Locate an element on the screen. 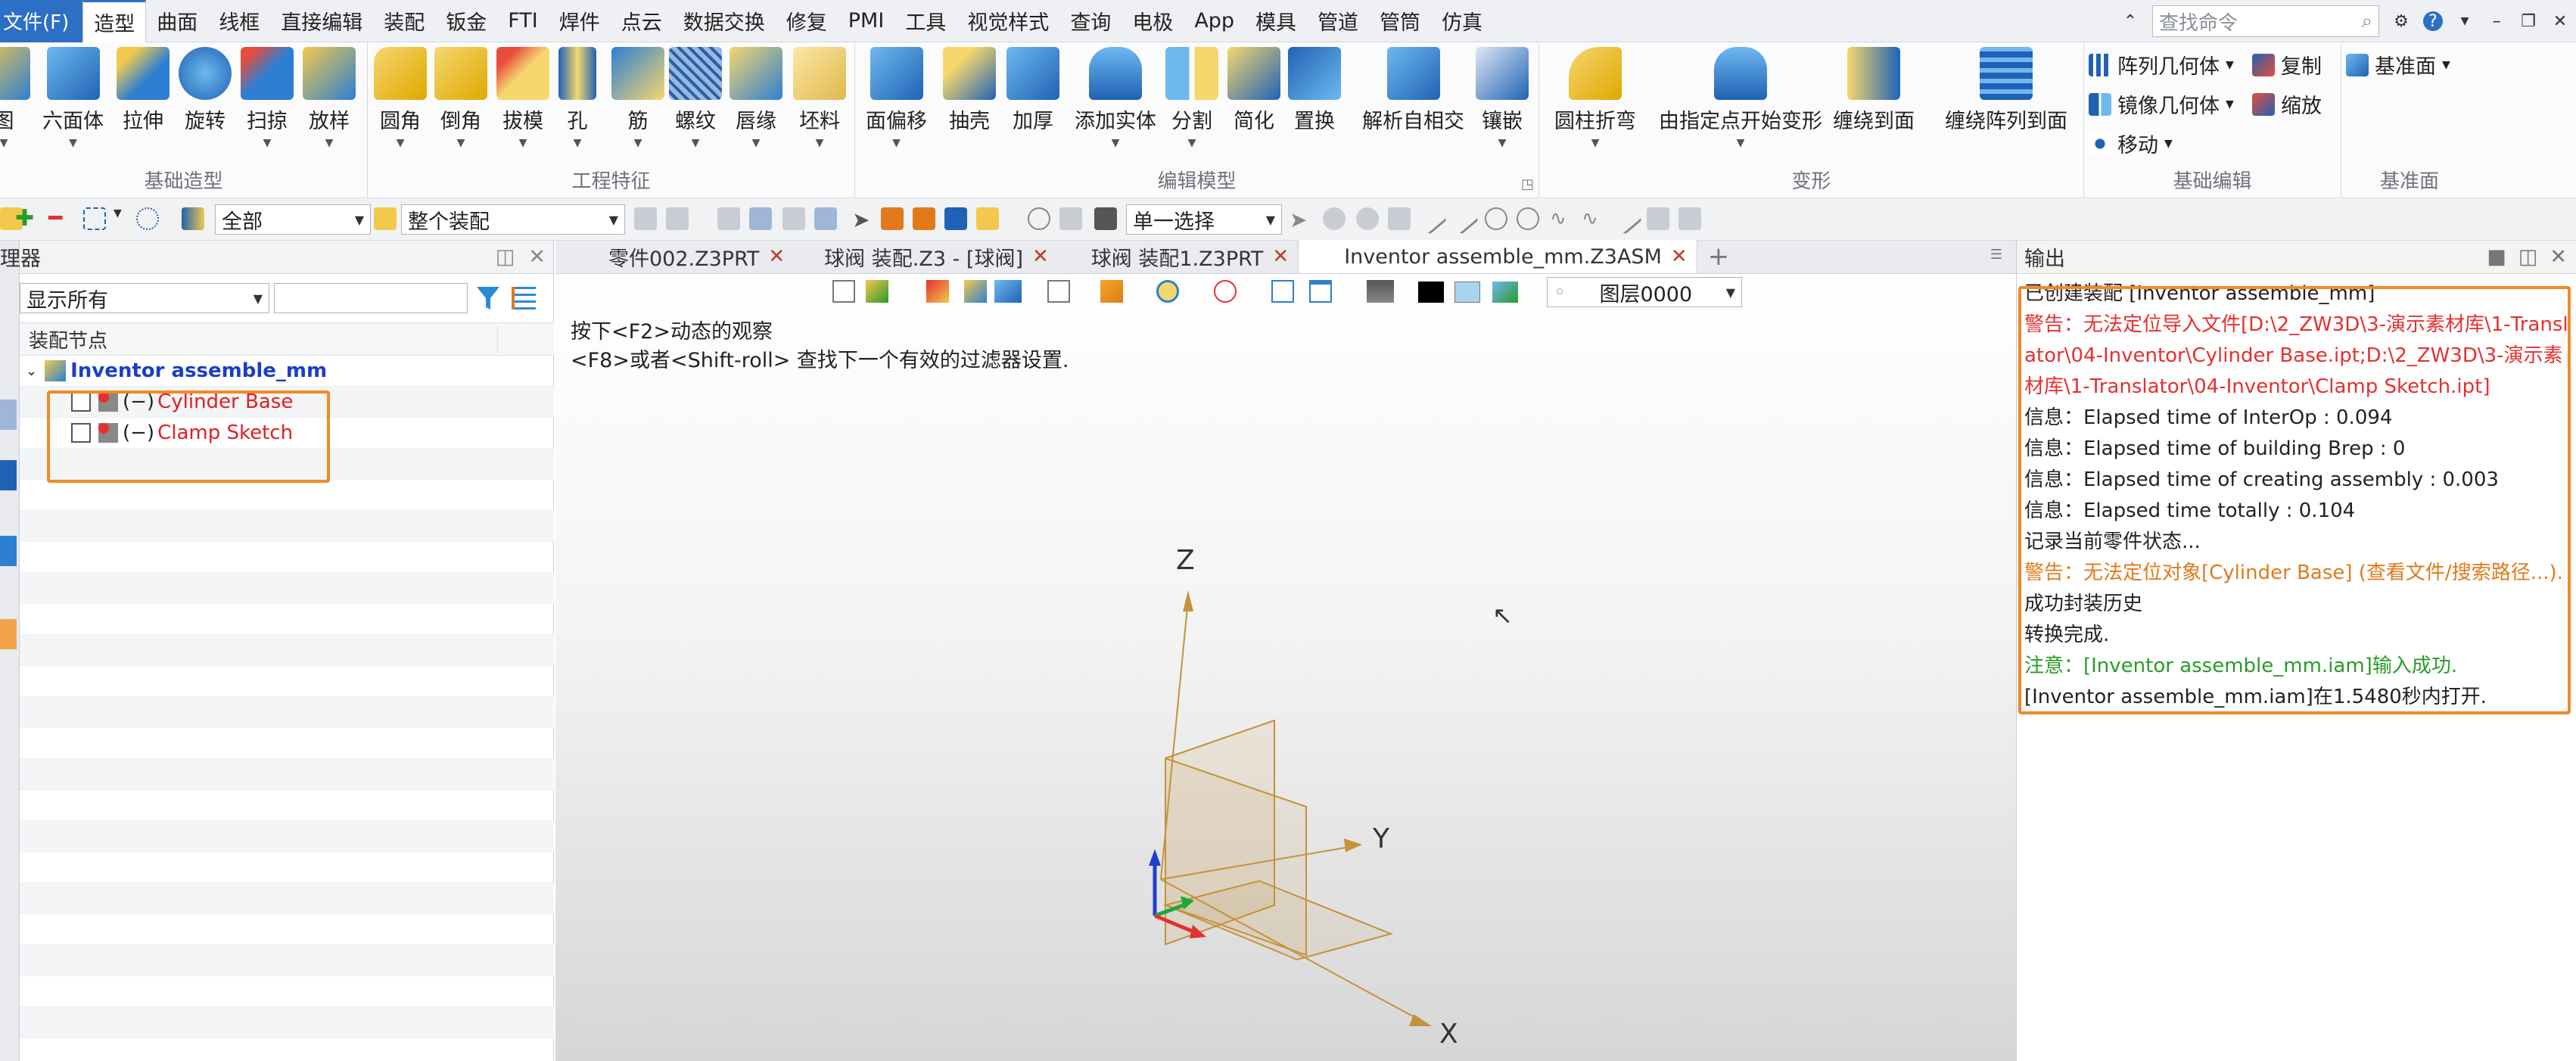 The height and width of the screenshot is (1061, 2576). menu-electrode: 电极 is located at coordinates (1153, 21).